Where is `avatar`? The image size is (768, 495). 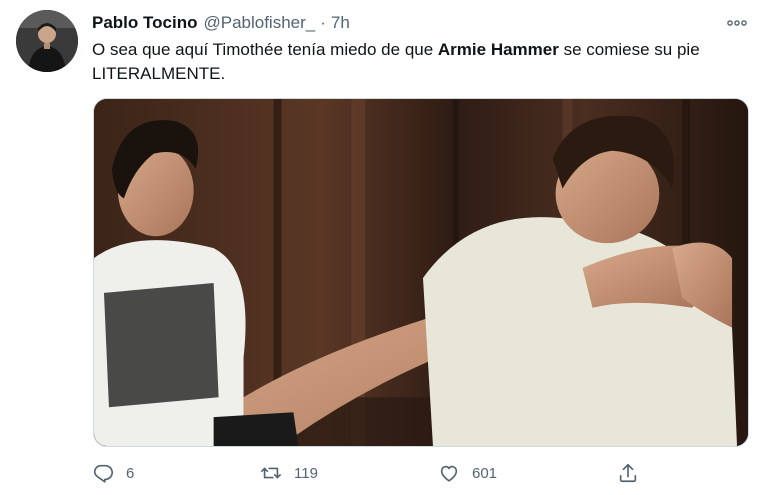
avatar is located at coordinates (47, 41).